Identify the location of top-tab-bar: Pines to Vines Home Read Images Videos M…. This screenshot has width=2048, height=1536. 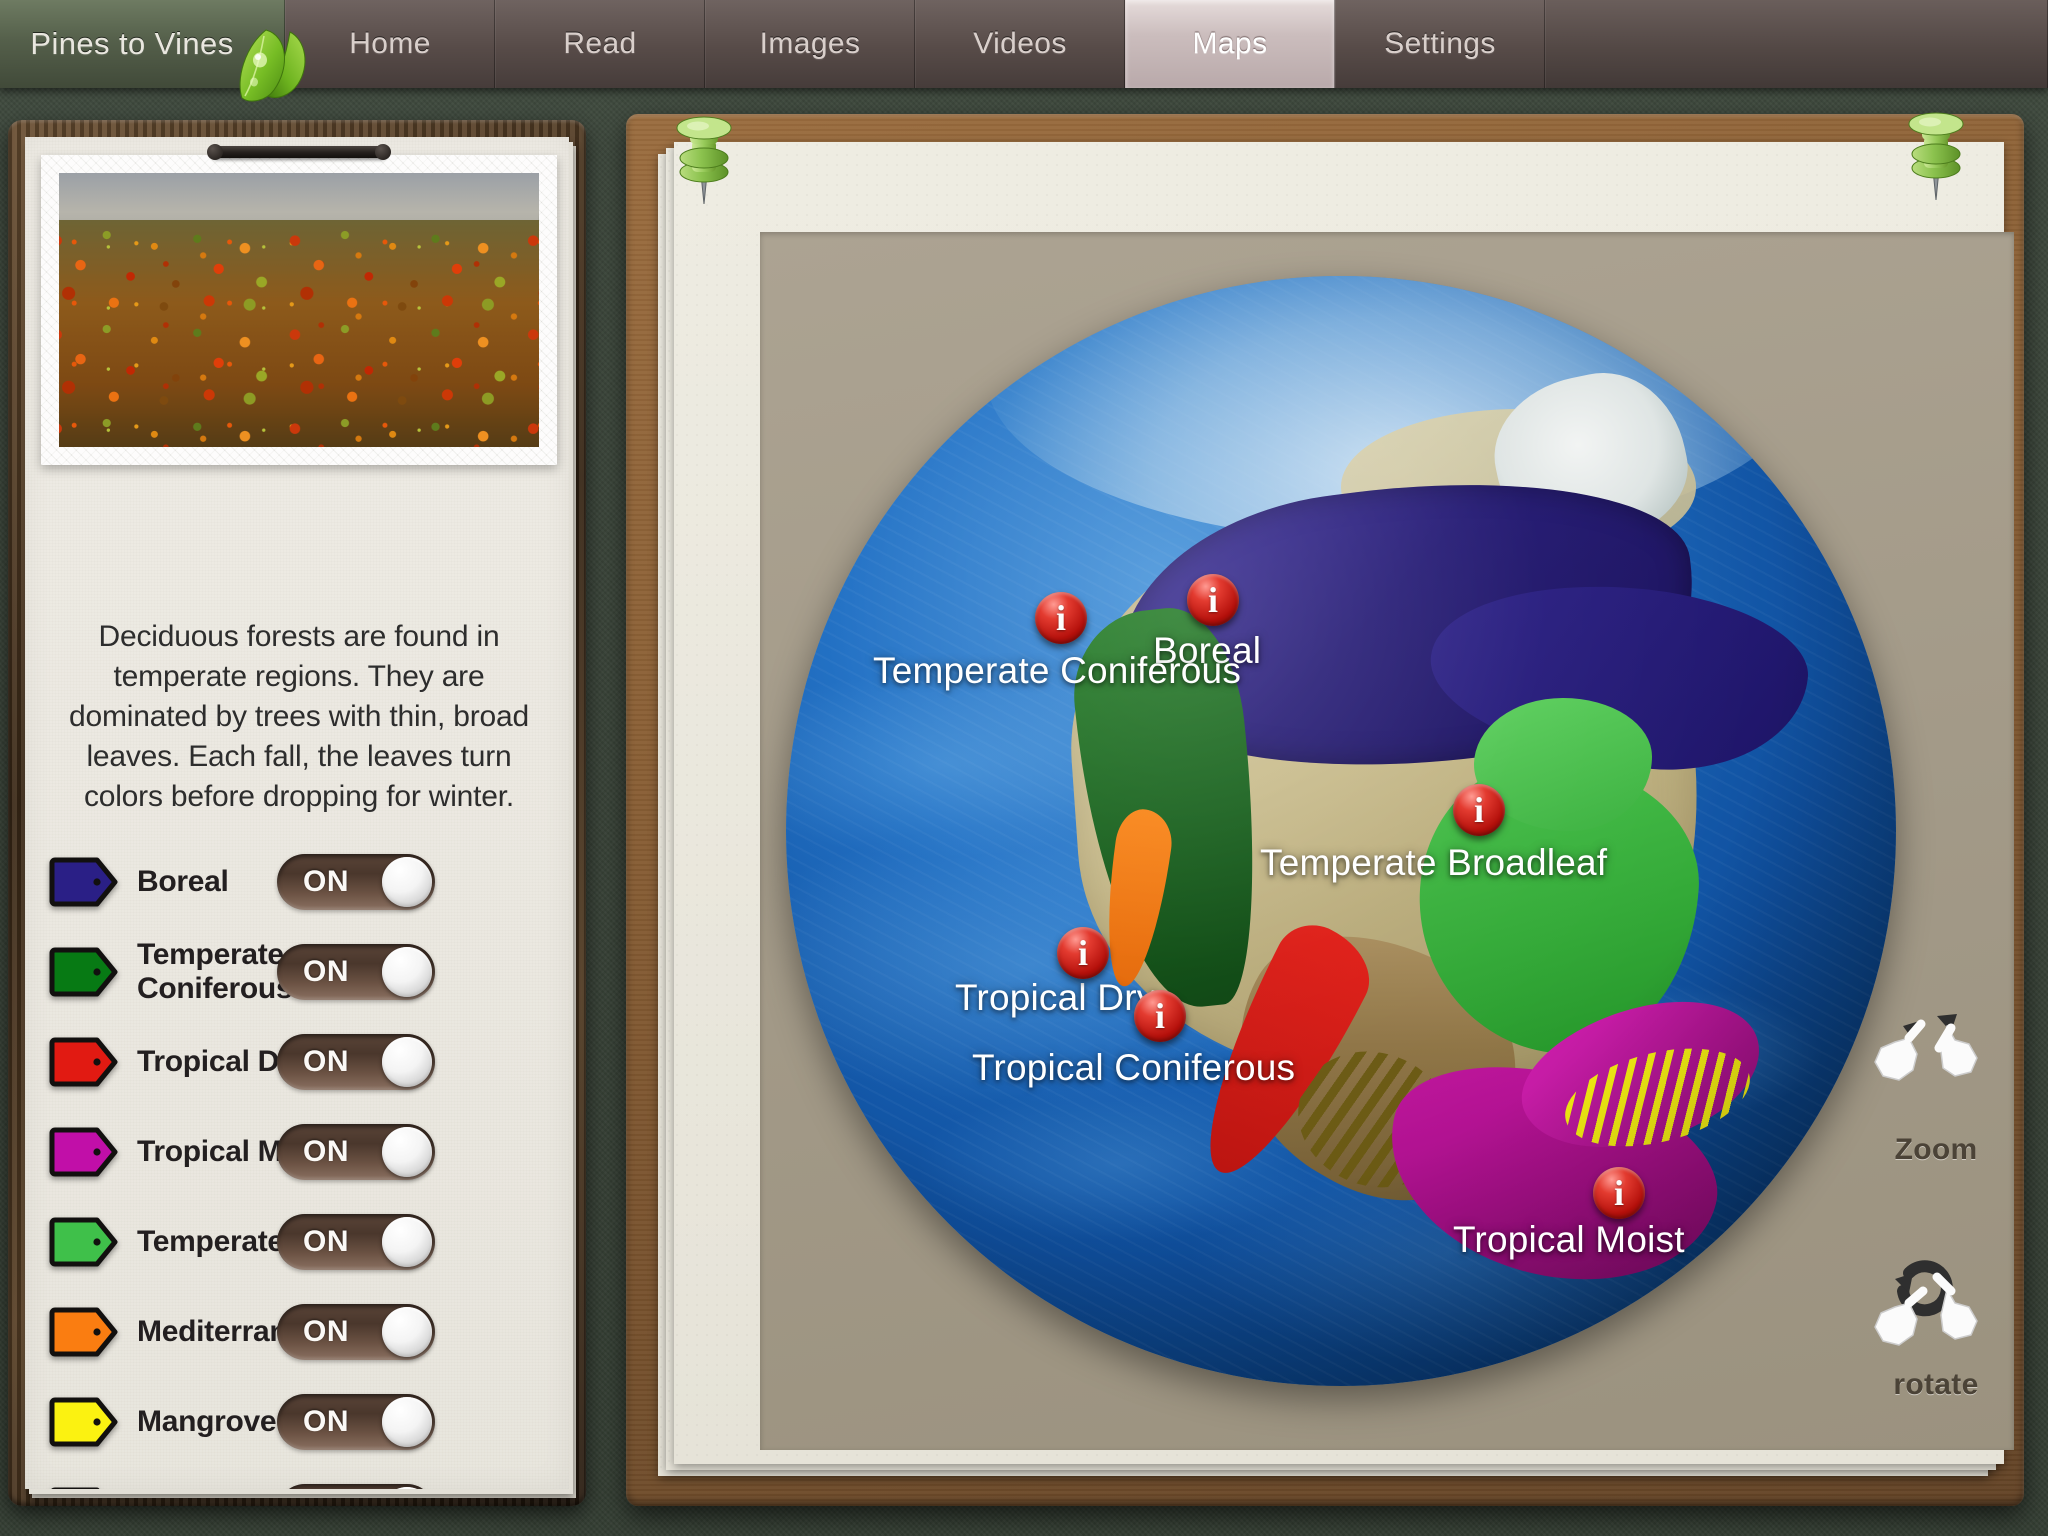
(1024, 44).